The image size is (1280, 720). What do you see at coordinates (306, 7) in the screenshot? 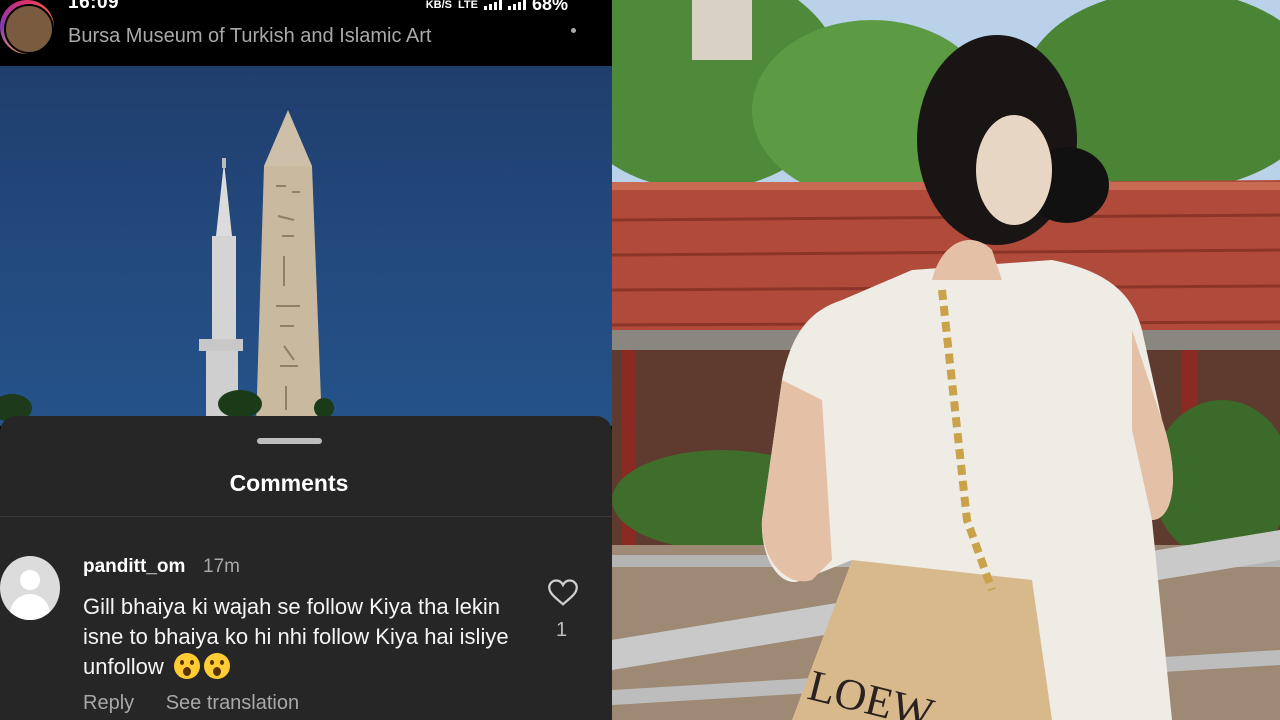
I see `status-bar: 16:09 KB/S LTE 68%` at bounding box center [306, 7].